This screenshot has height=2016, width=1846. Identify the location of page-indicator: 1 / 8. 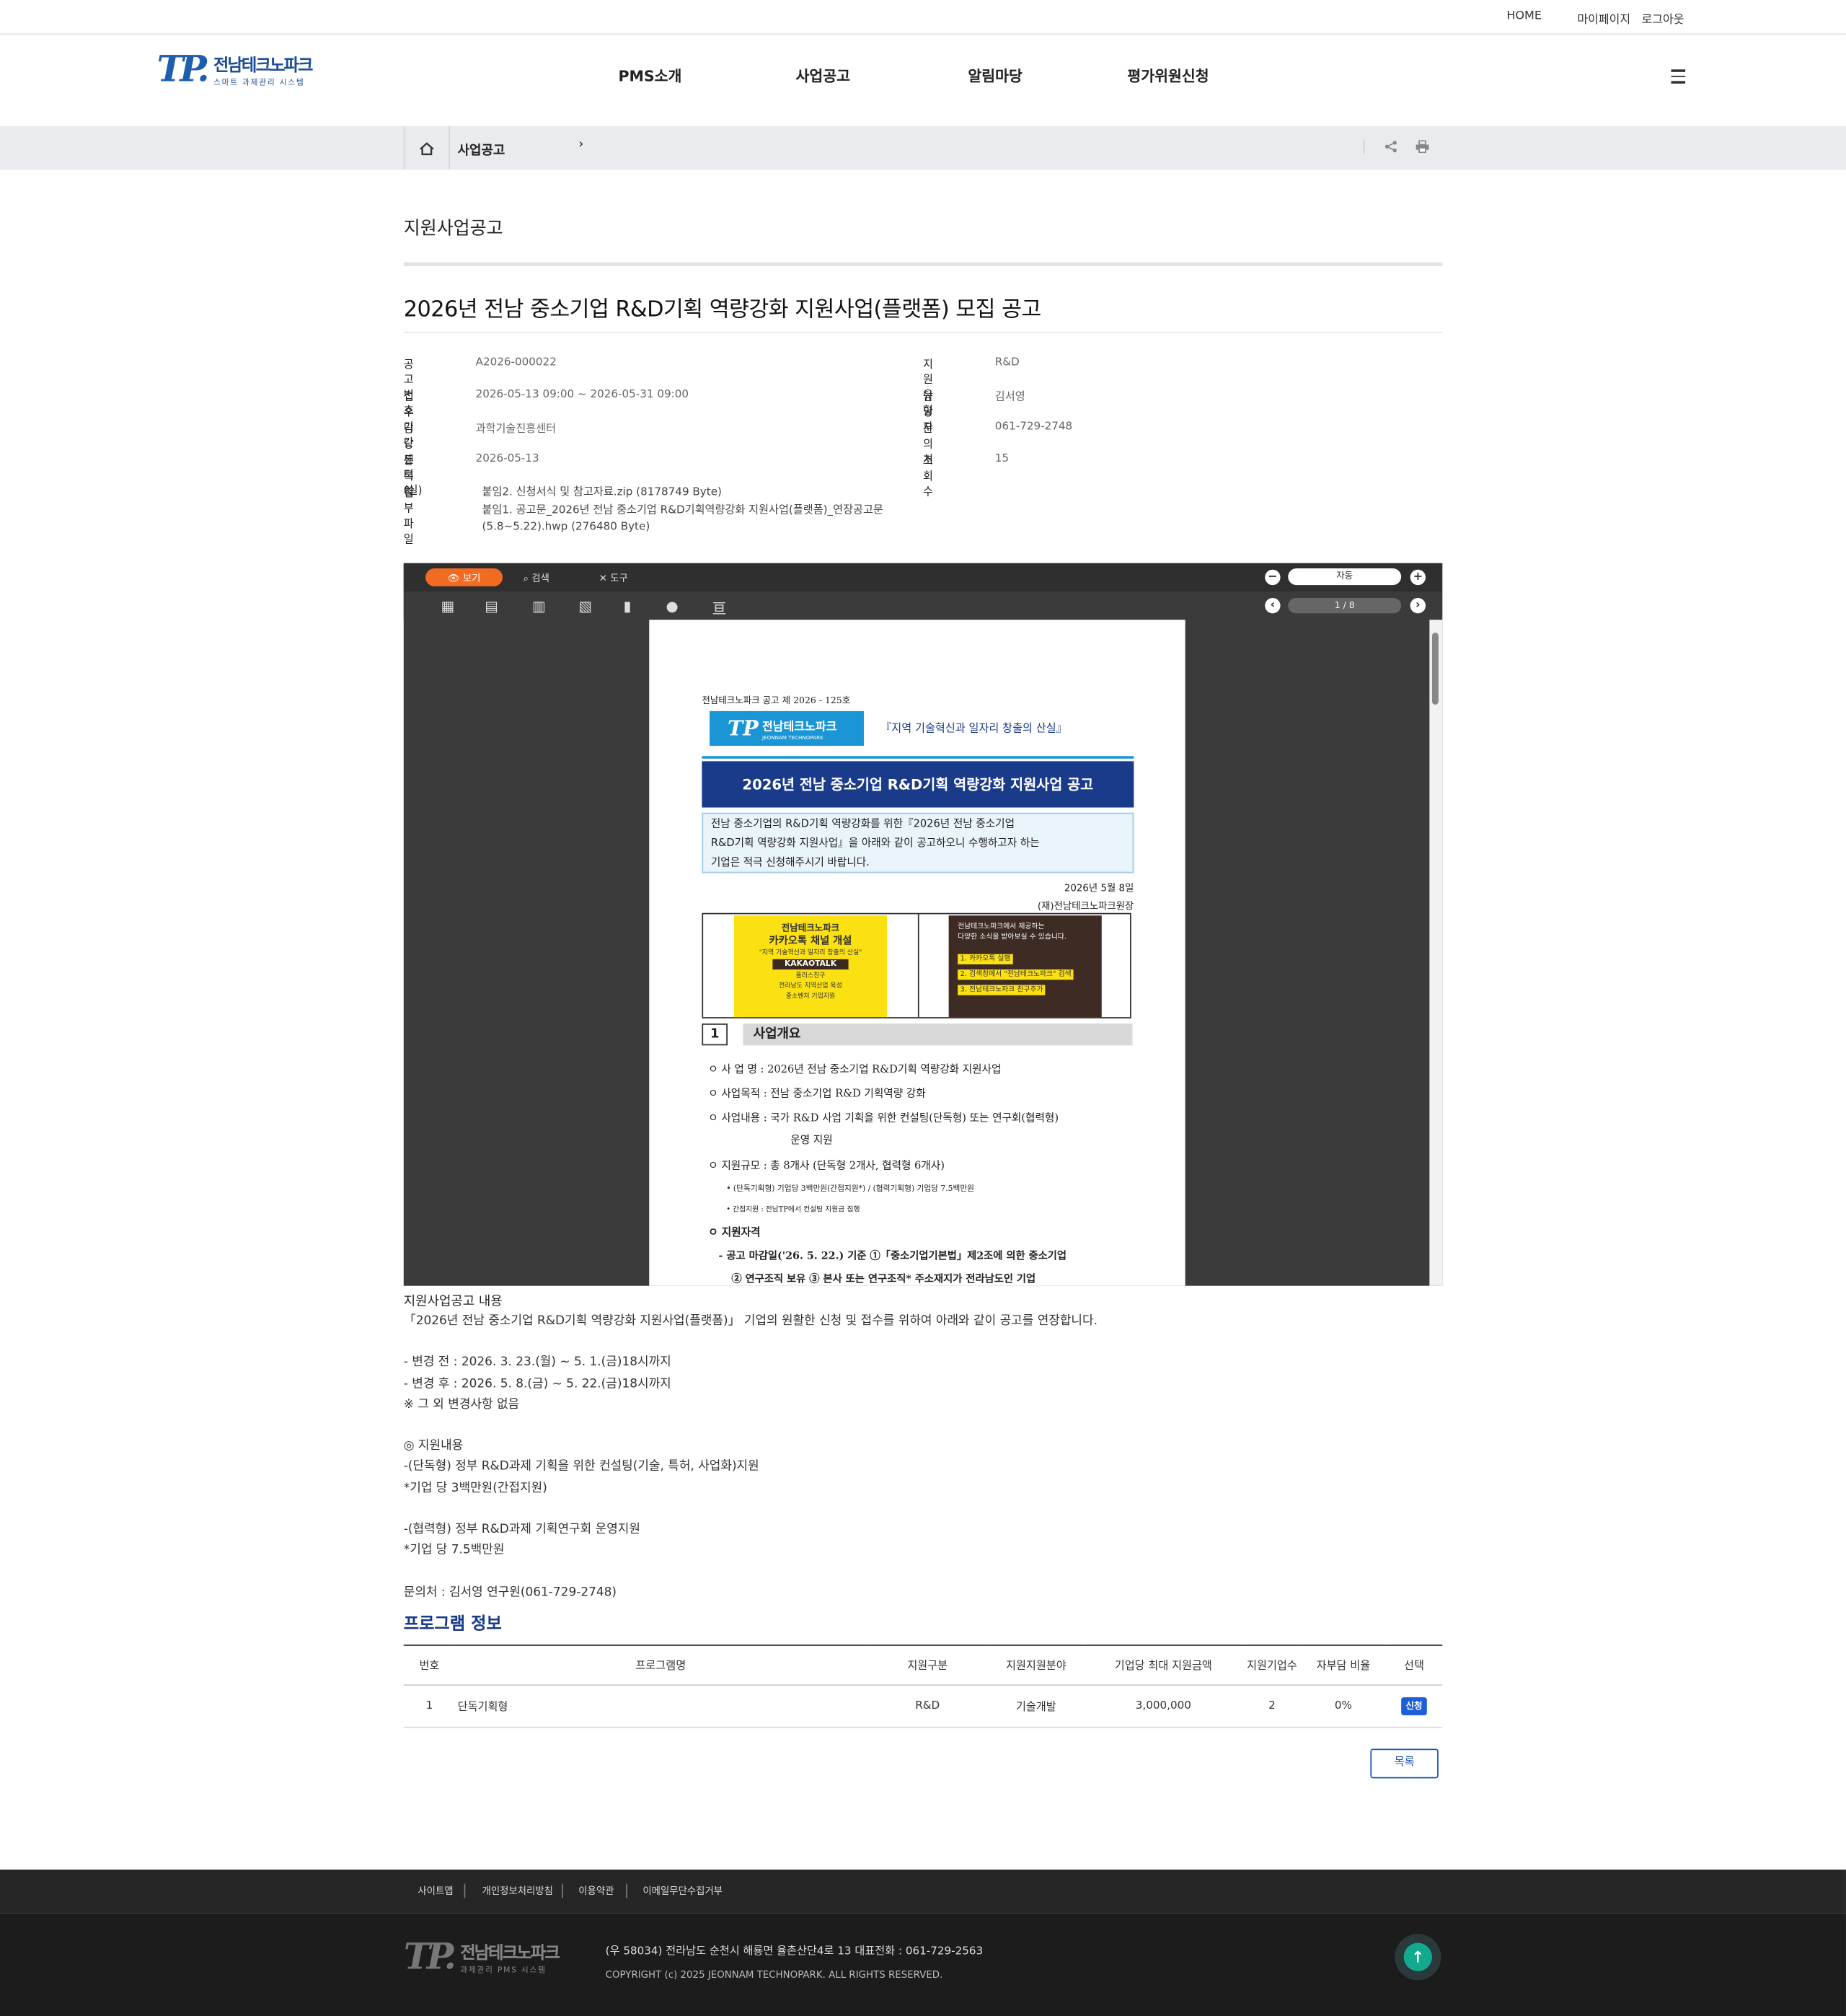
(1345, 605).